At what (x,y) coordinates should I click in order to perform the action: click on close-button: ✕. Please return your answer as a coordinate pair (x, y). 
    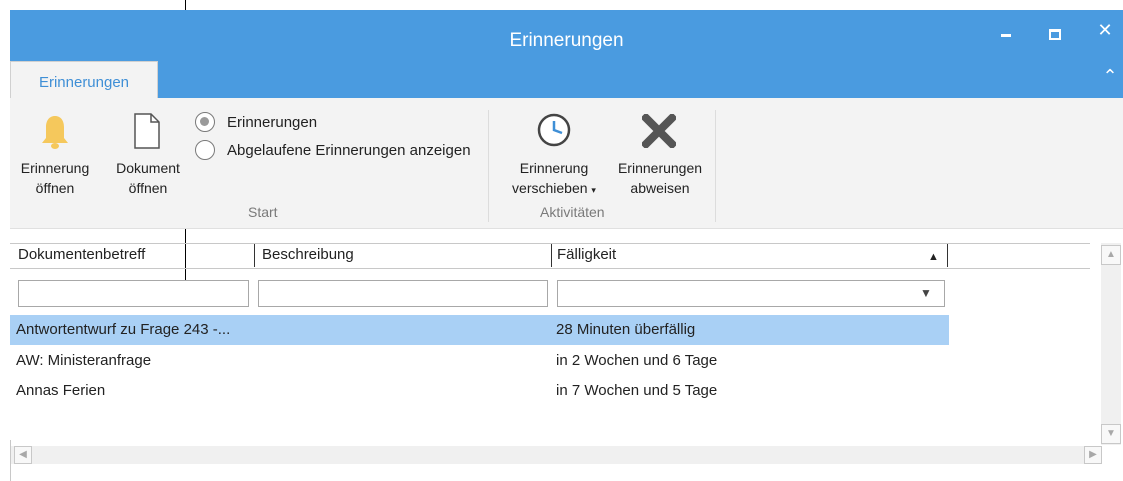
    Looking at the image, I should click on (1105, 30).